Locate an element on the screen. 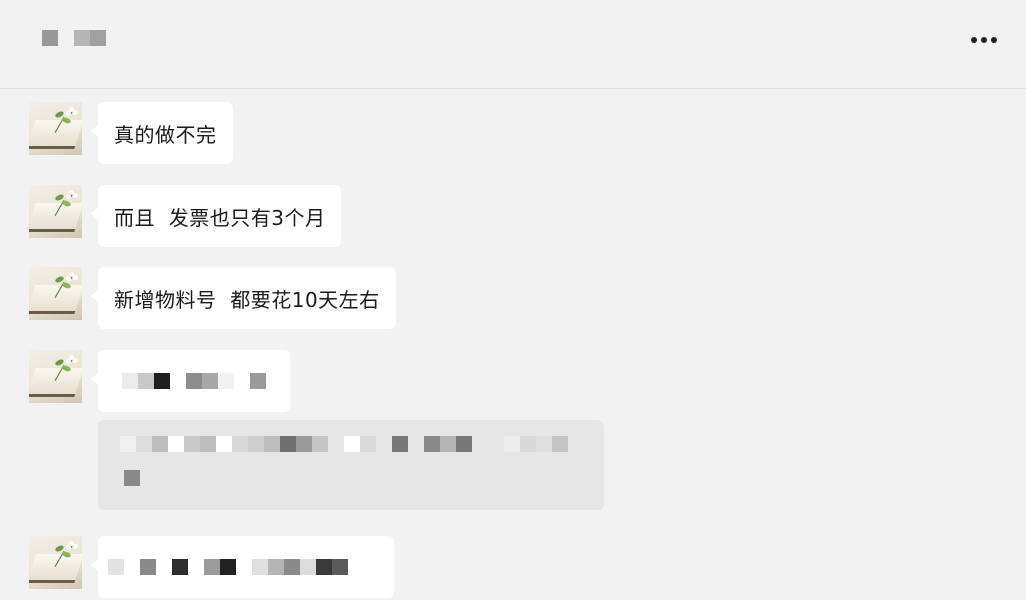  message-text: 新增物料号 都要花10天左右 is located at coordinates (247, 299).